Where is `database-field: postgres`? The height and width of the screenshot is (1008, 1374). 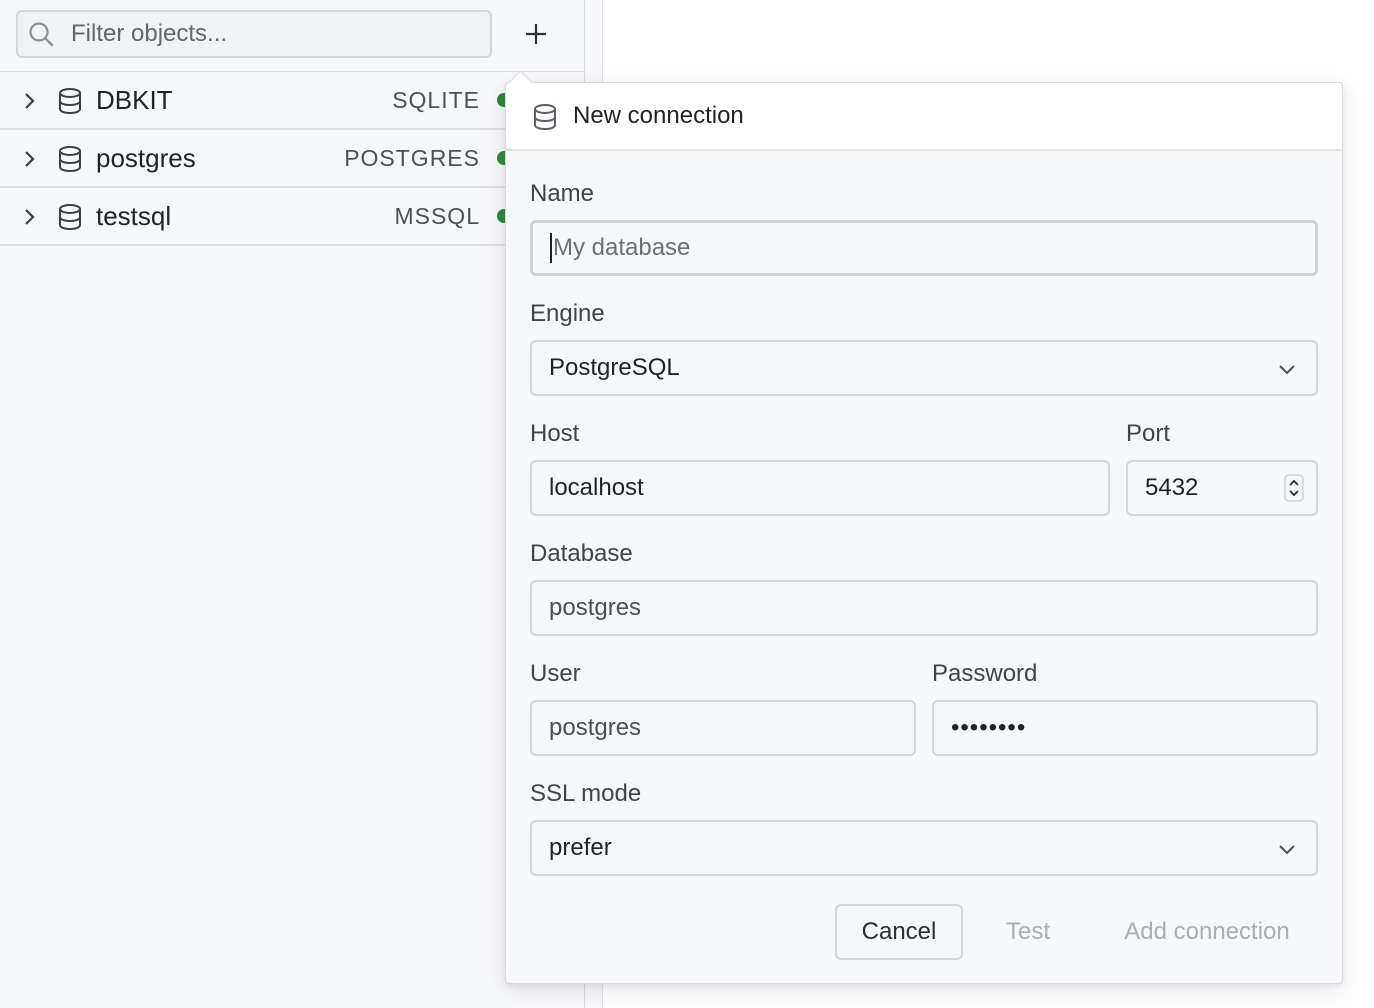 database-field: postgres is located at coordinates (924, 608).